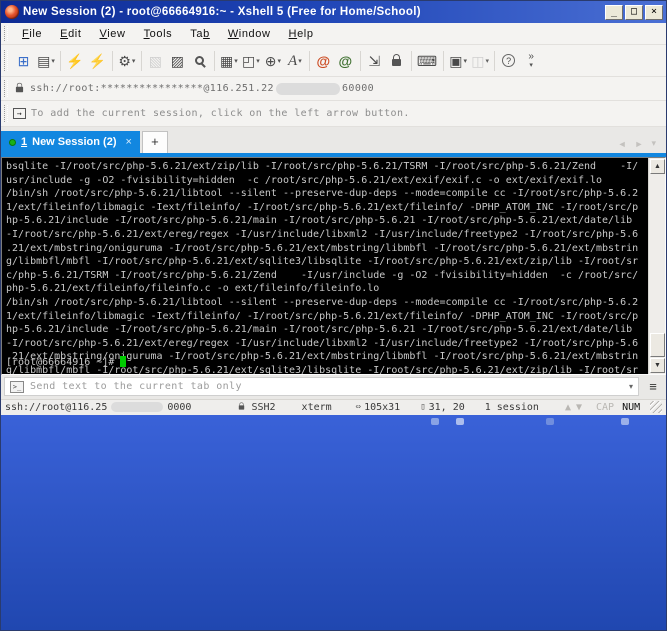  I want to click on toolbar-button-icon: ▨, so click(177, 60).